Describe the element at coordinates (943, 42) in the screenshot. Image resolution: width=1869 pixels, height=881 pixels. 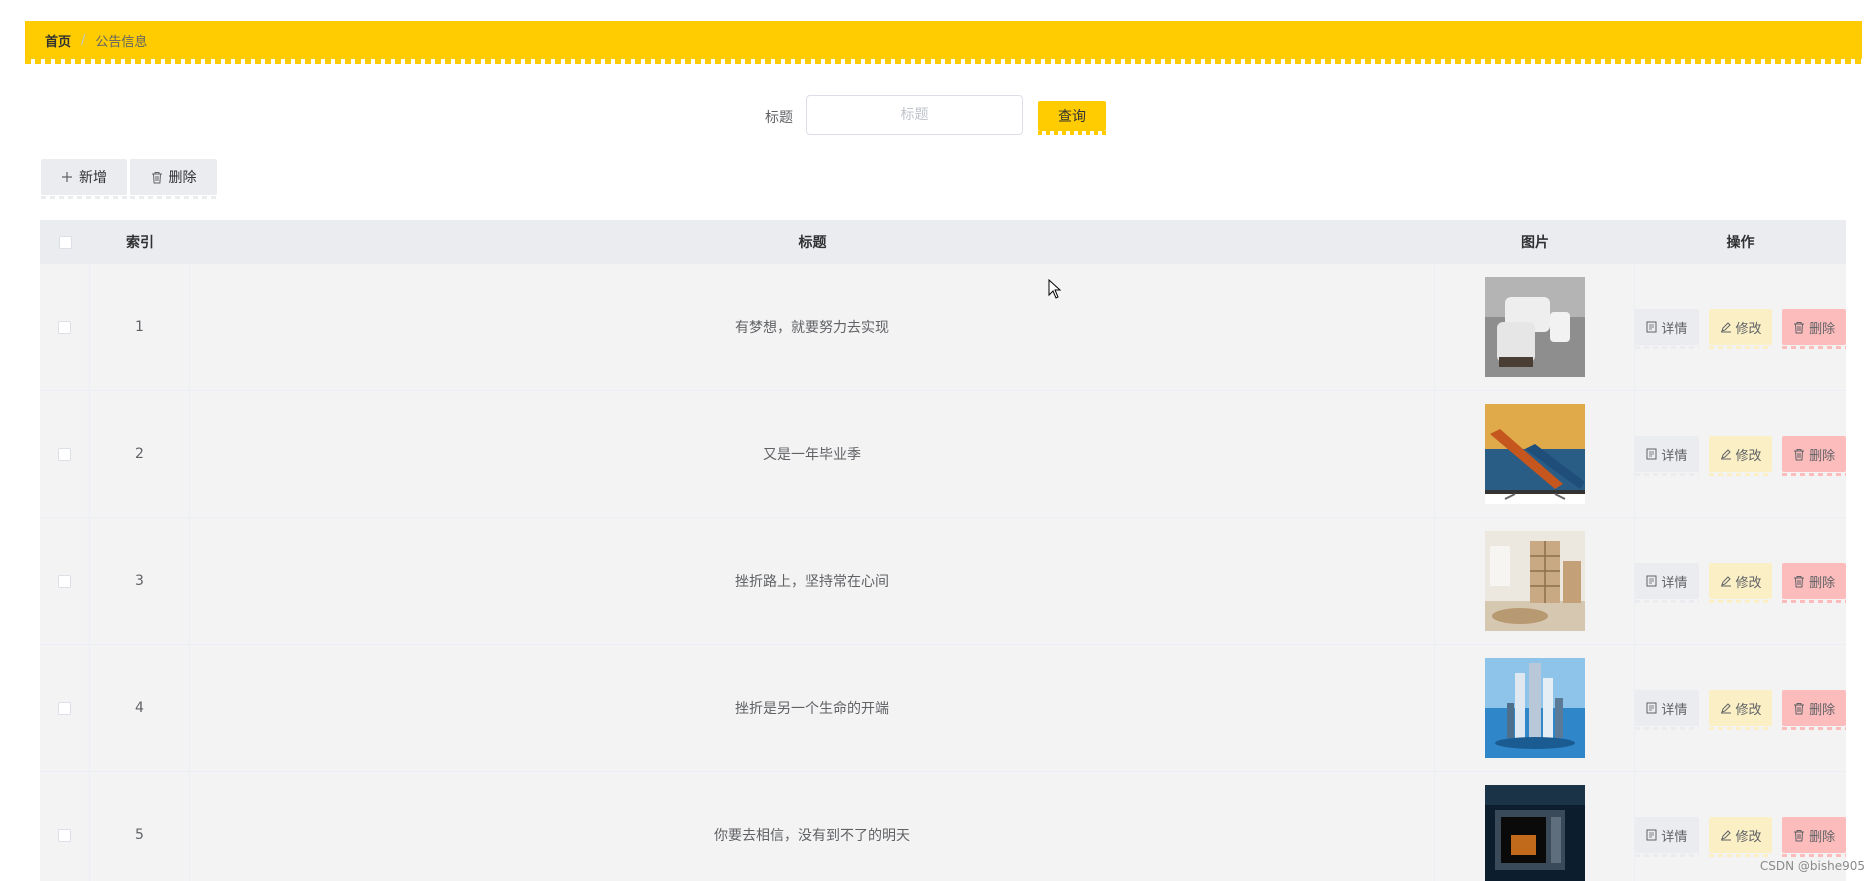
I see `breadcrumb: 首页 / 公告信息` at that location.